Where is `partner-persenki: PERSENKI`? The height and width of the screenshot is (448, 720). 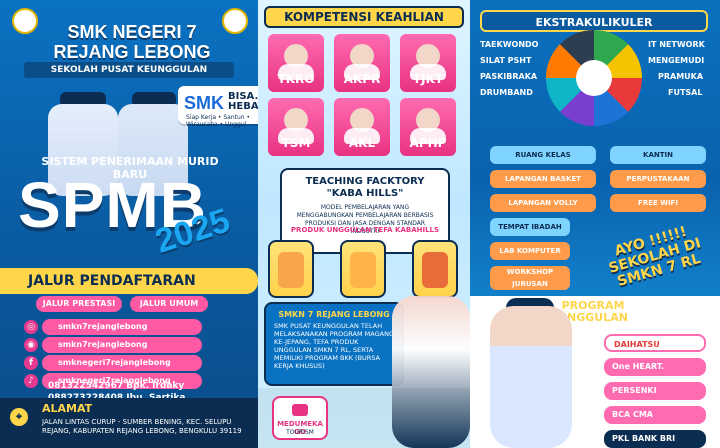 partner-persenki: PERSENKI is located at coordinates (655, 391).